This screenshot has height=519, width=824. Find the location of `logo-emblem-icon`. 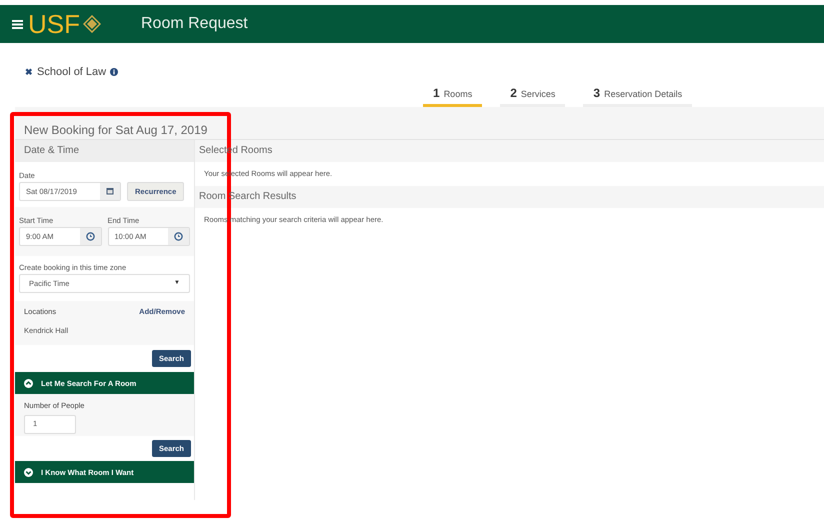

logo-emblem-icon is located at coordinates (92, 24).